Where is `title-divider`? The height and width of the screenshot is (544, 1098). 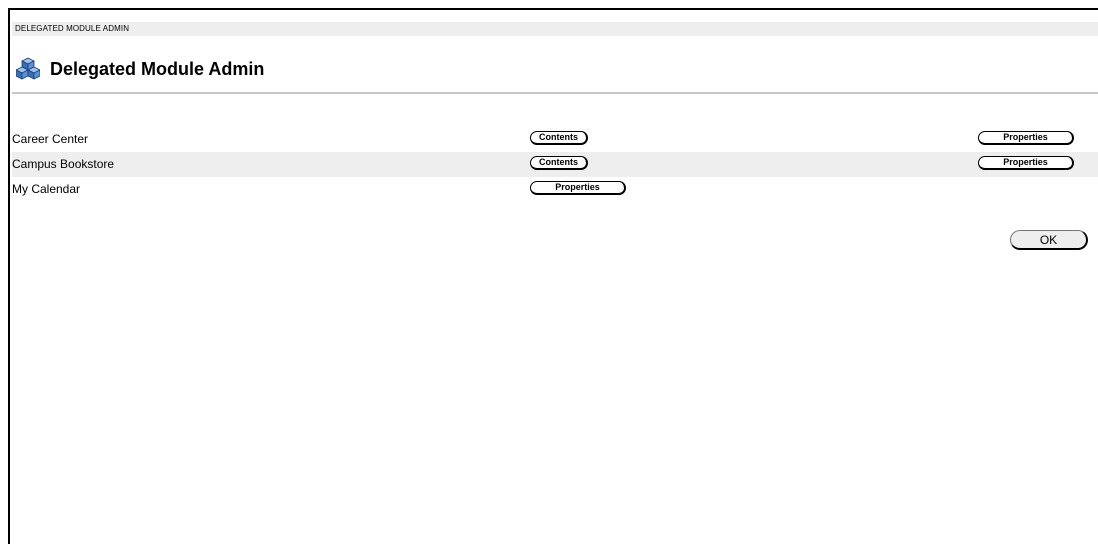
title-divider is located at coordinates (555, 93).